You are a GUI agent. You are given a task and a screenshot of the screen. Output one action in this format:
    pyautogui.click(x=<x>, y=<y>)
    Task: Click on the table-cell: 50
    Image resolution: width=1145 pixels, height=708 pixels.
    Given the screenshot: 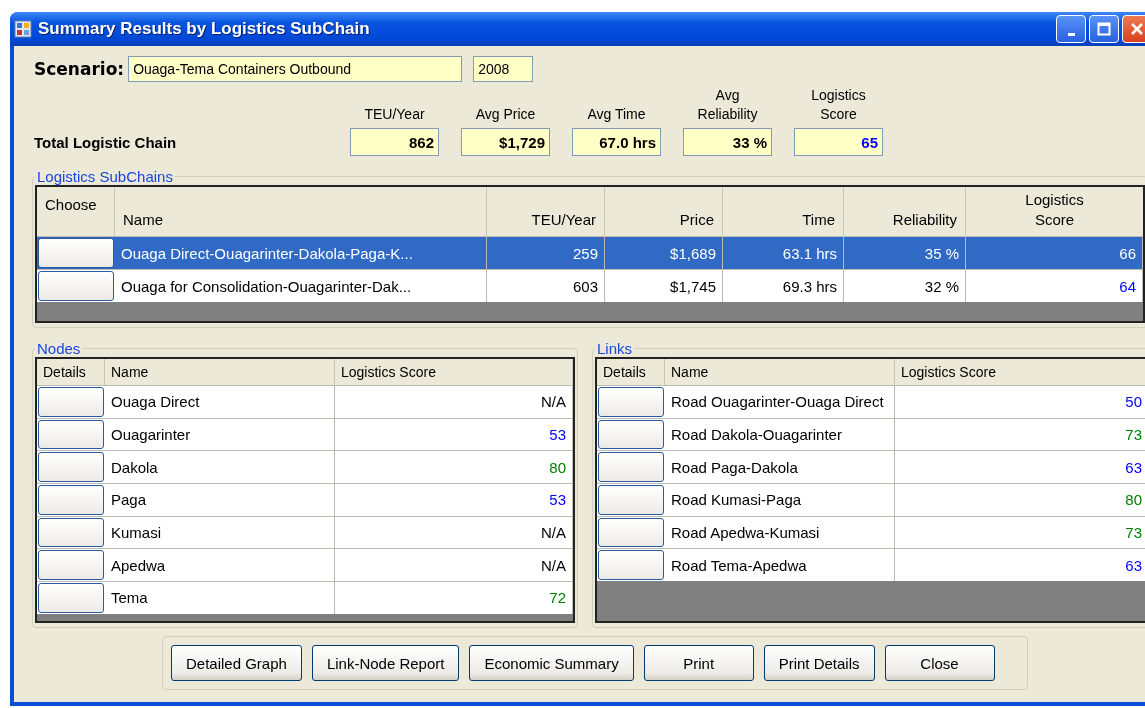 What is the action you would take?
    pyautogui.click(x=1133, y=402)
    